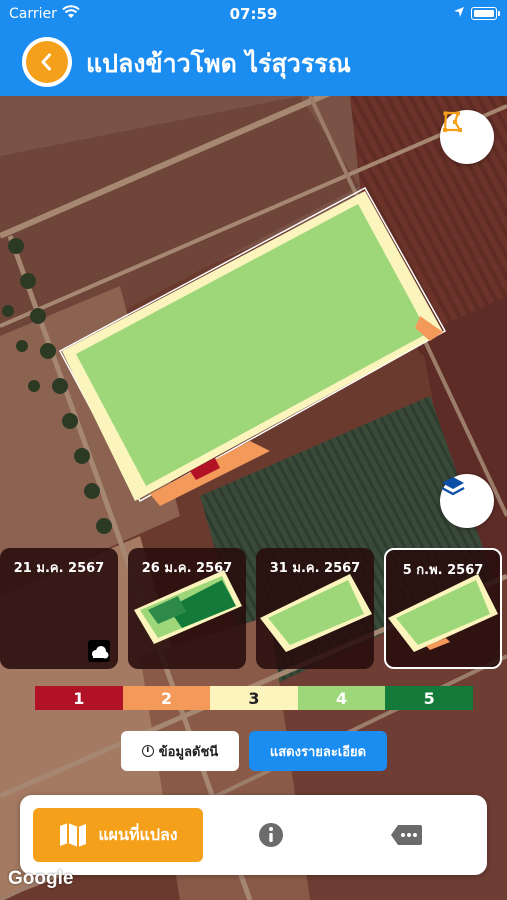  I want to click on clock: 07:59, so click(253, 14).